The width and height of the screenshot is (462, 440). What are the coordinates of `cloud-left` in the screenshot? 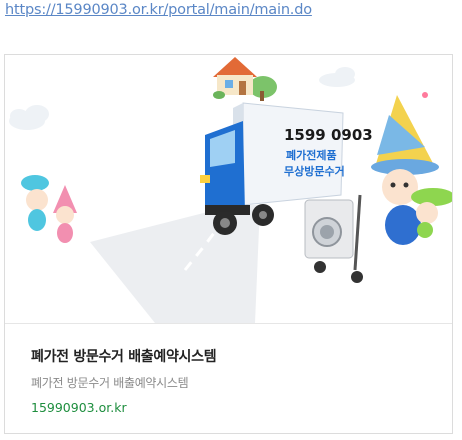 It's located at (29, 117).